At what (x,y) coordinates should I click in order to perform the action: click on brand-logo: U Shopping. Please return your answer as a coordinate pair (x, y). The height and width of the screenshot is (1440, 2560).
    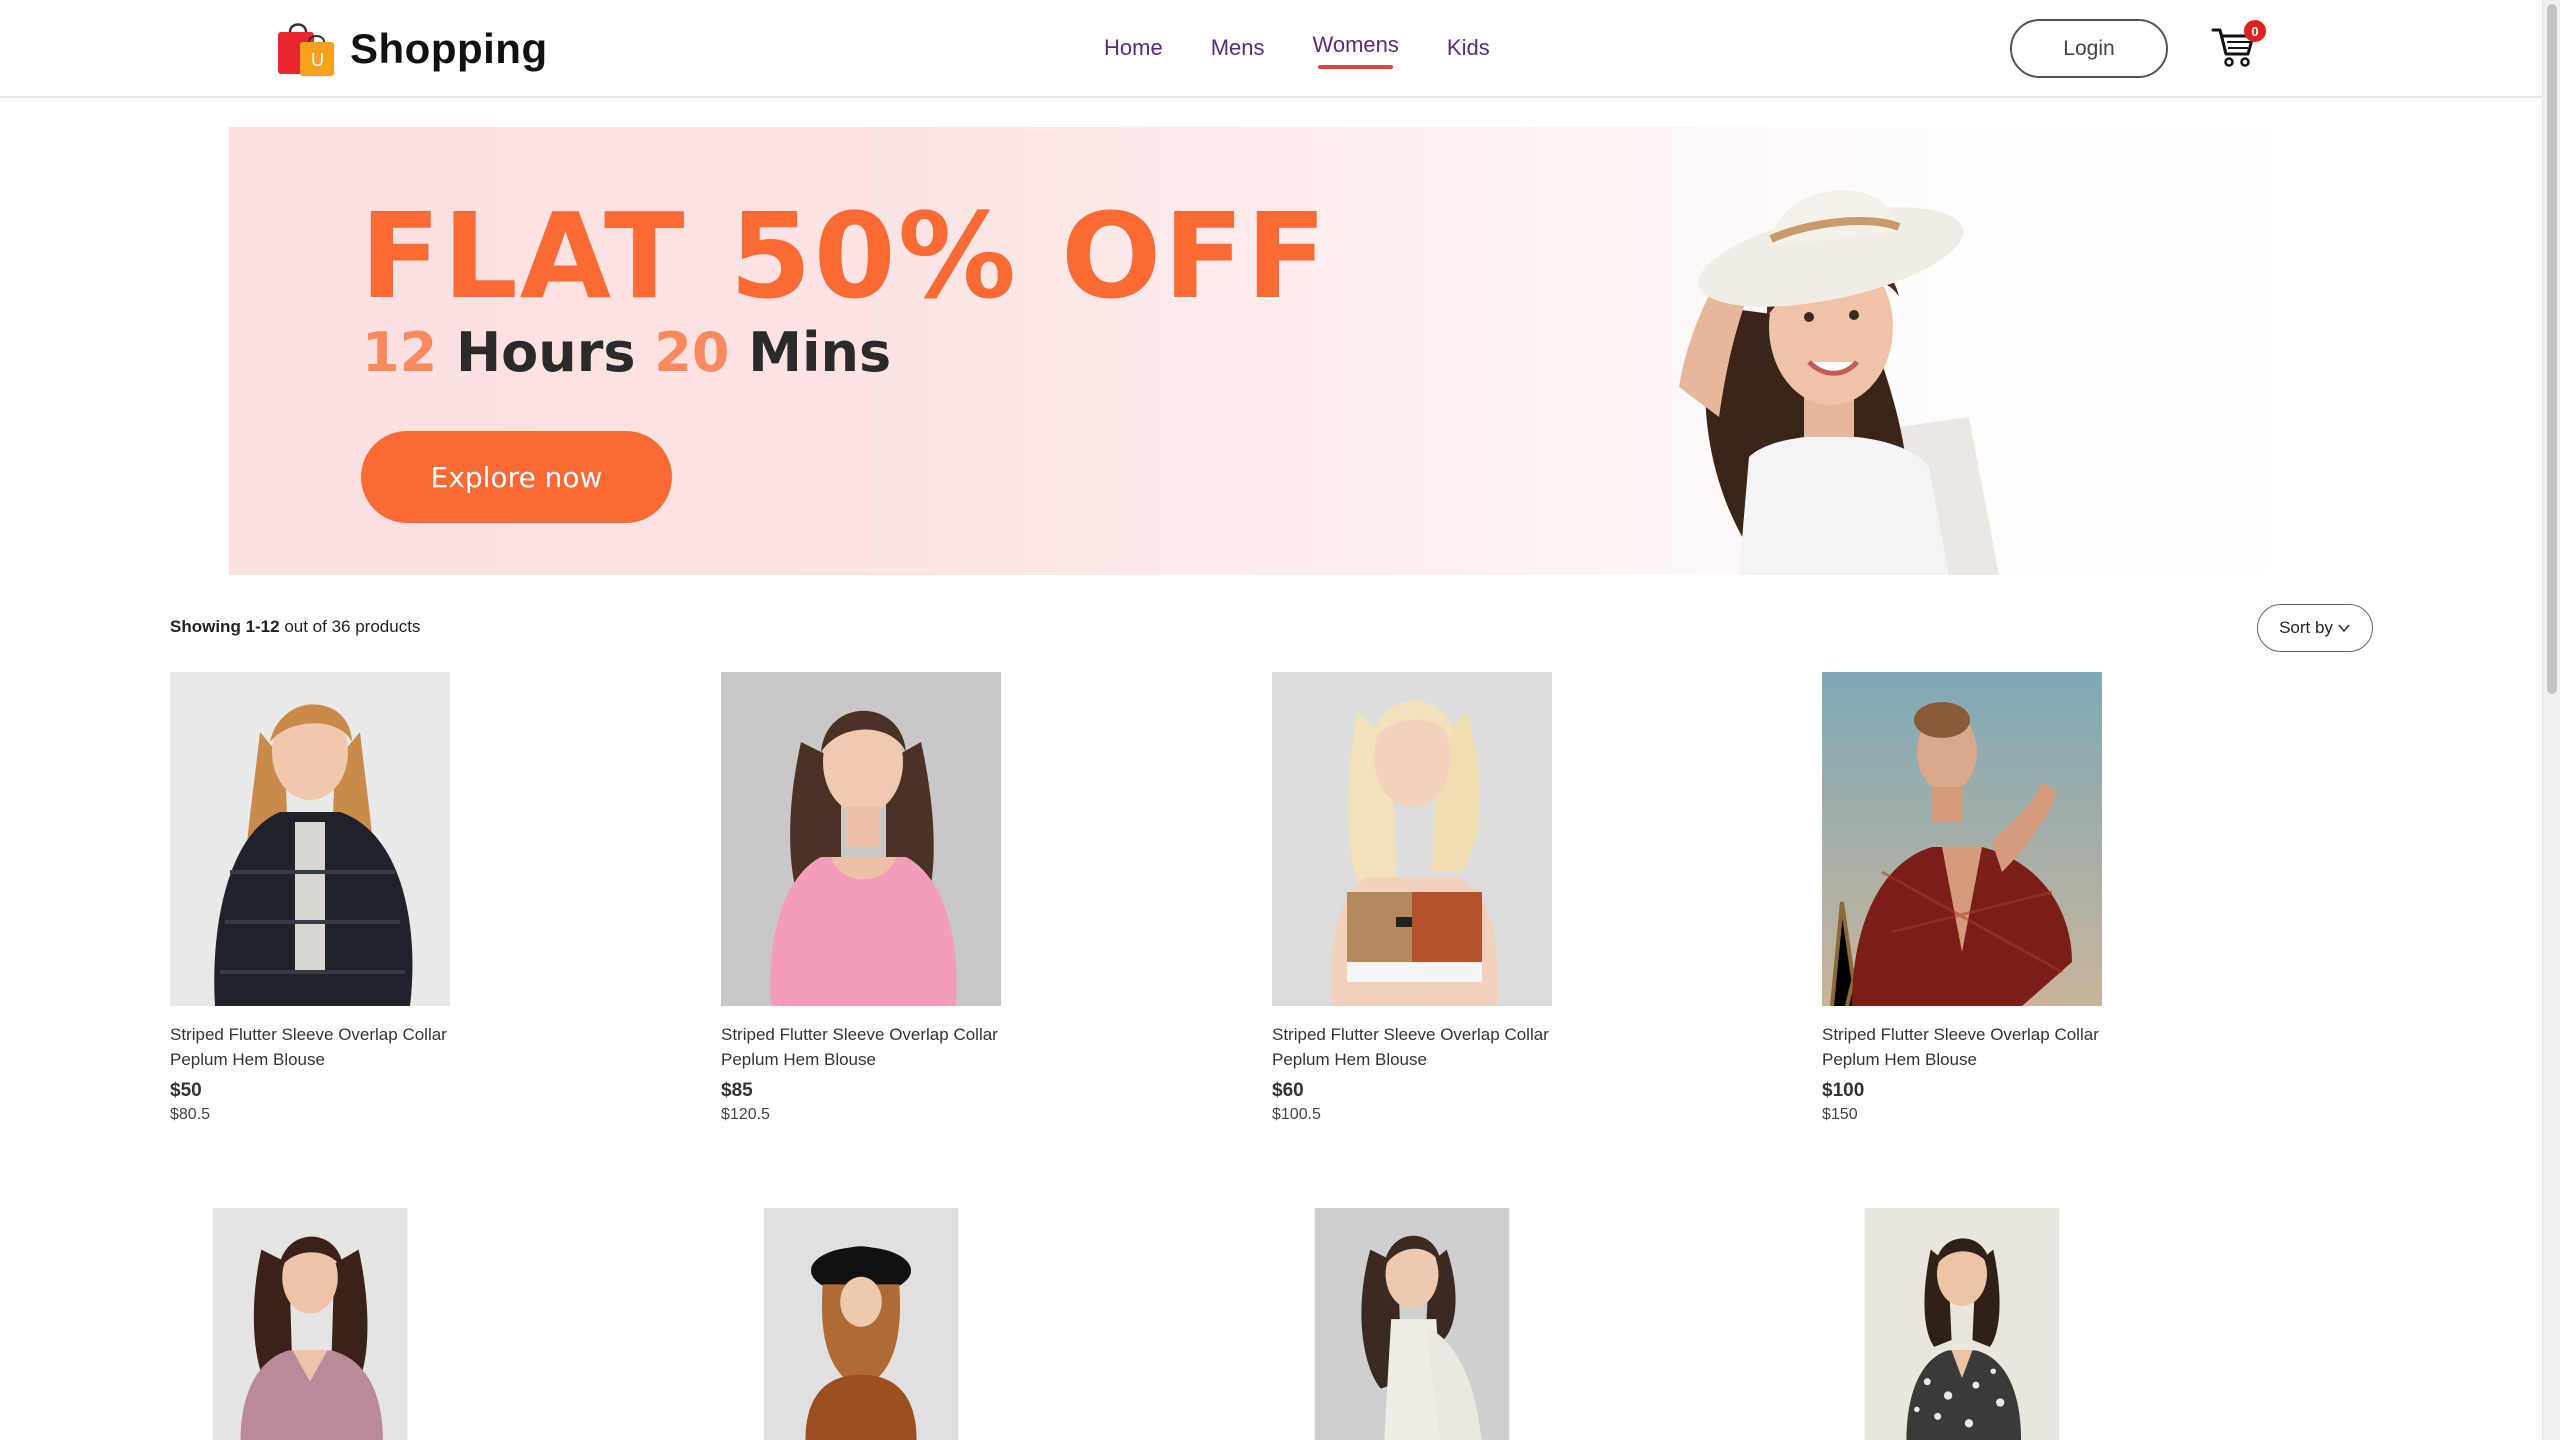
    Looking at the image, I should click on (412, 49).